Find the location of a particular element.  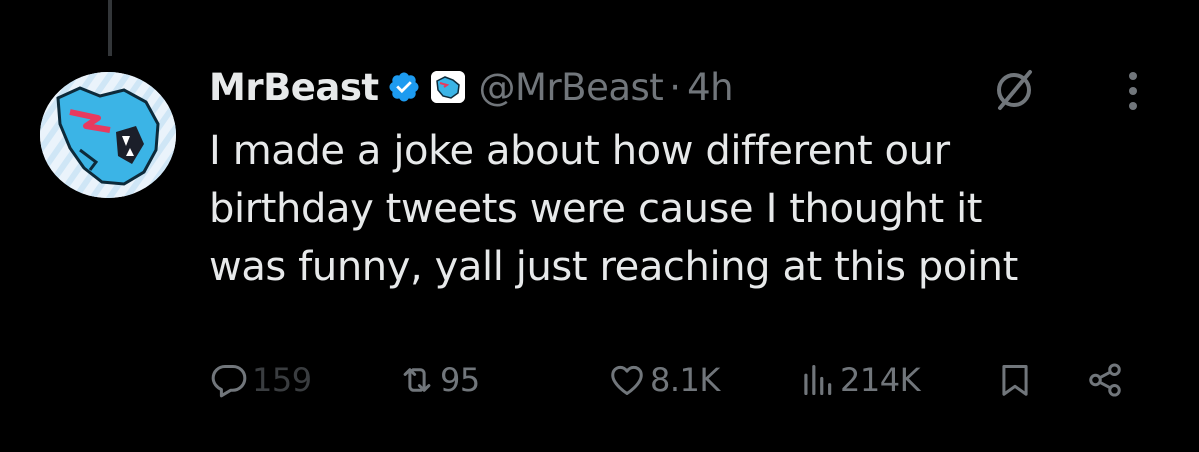

reply-button: 159 is located at coordinates (261, 380).